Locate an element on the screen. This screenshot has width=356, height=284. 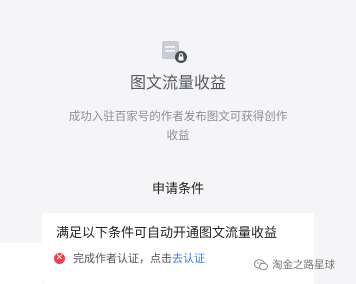
card-backdrop is located at coordinates (21, 263).